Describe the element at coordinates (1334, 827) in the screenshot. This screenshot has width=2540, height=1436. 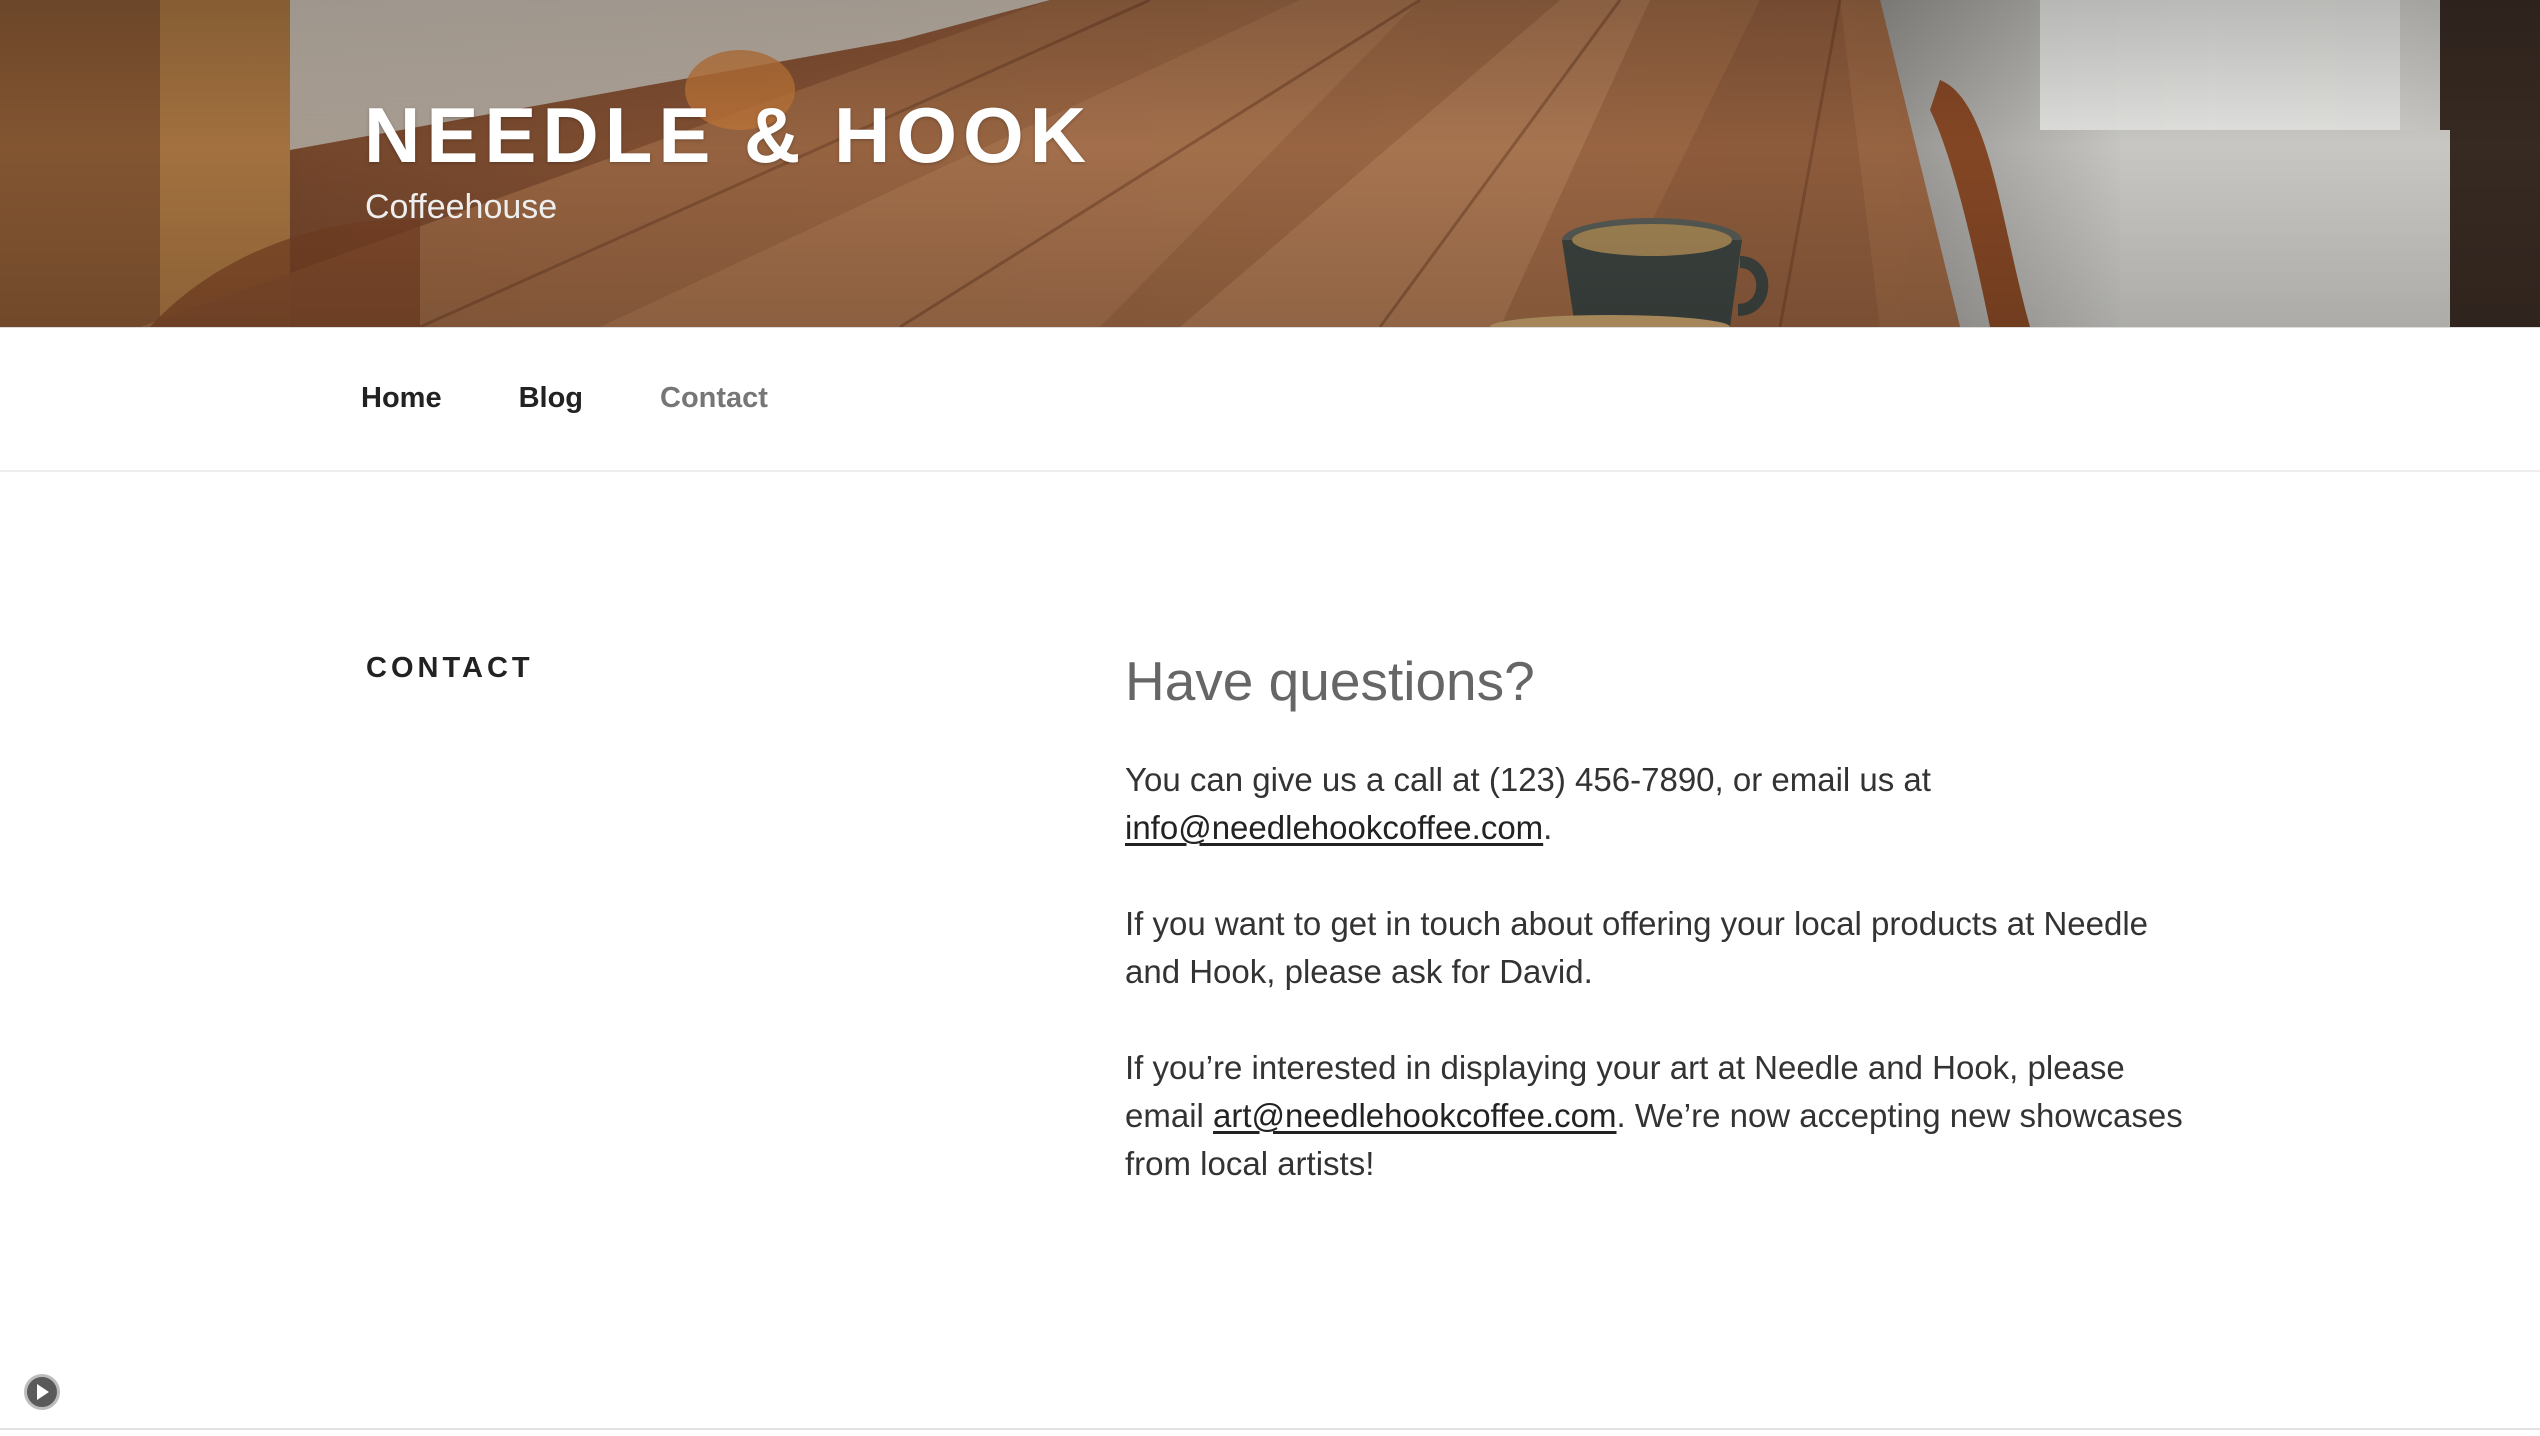
I see `info-email-link: info@needlehookcoffee.com` at that location.